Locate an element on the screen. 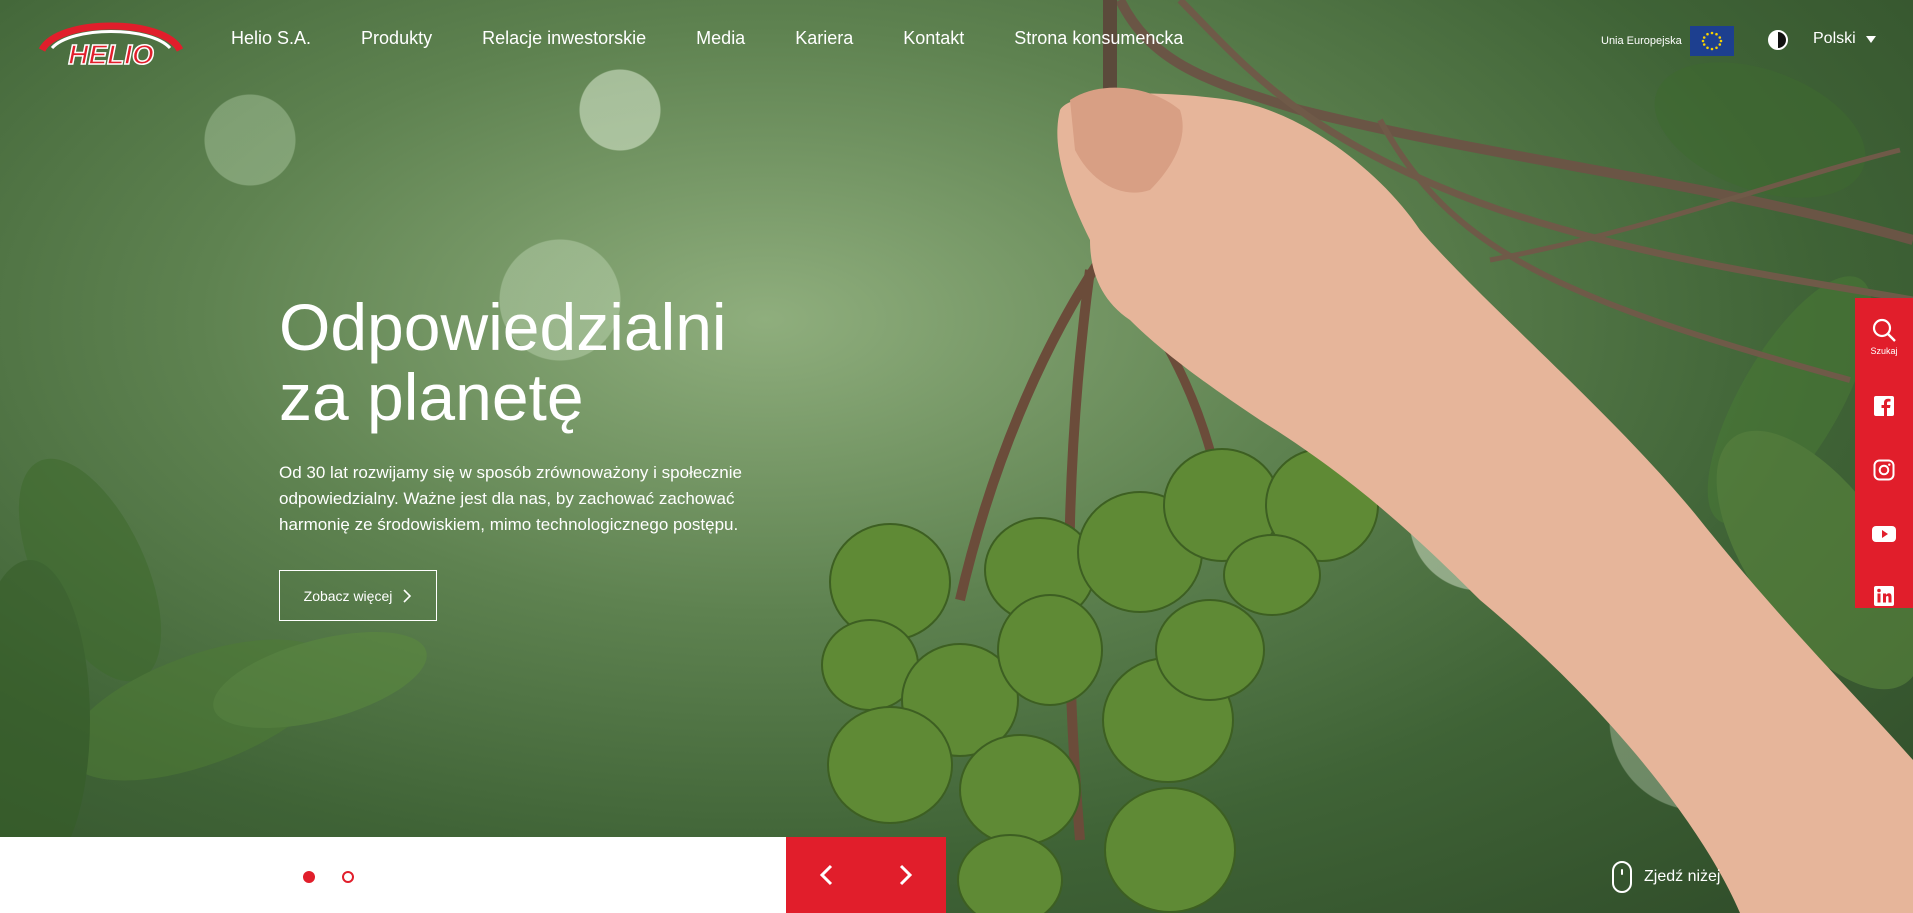 This screenshot has width=1913, height=913. linkedin-icon is located at coordinates (1884, 596).